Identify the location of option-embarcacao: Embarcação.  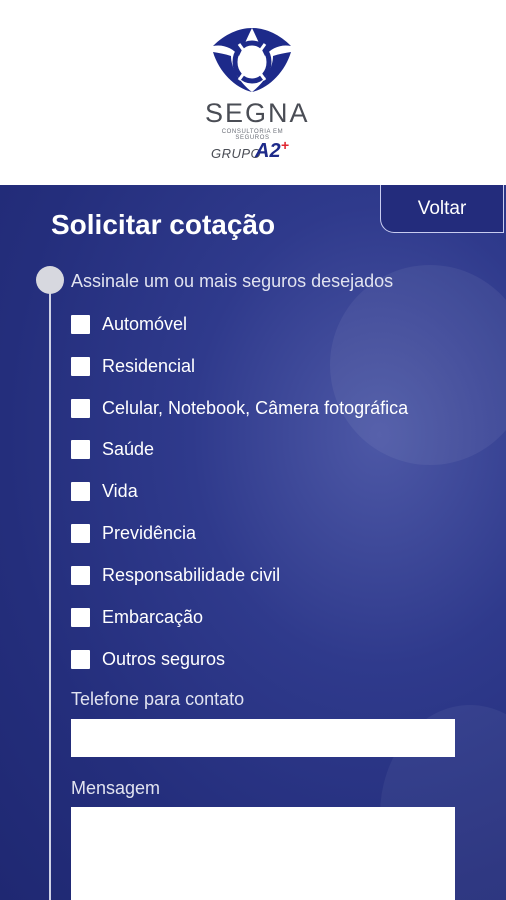
(137, 617).